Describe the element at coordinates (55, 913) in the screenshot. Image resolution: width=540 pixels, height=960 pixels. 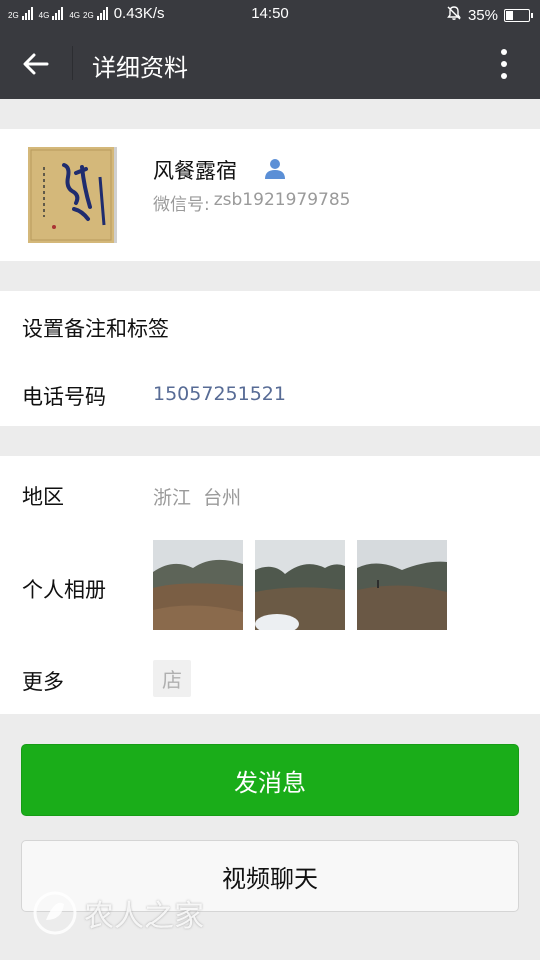
I see `leaf-logo-icon` at that location.